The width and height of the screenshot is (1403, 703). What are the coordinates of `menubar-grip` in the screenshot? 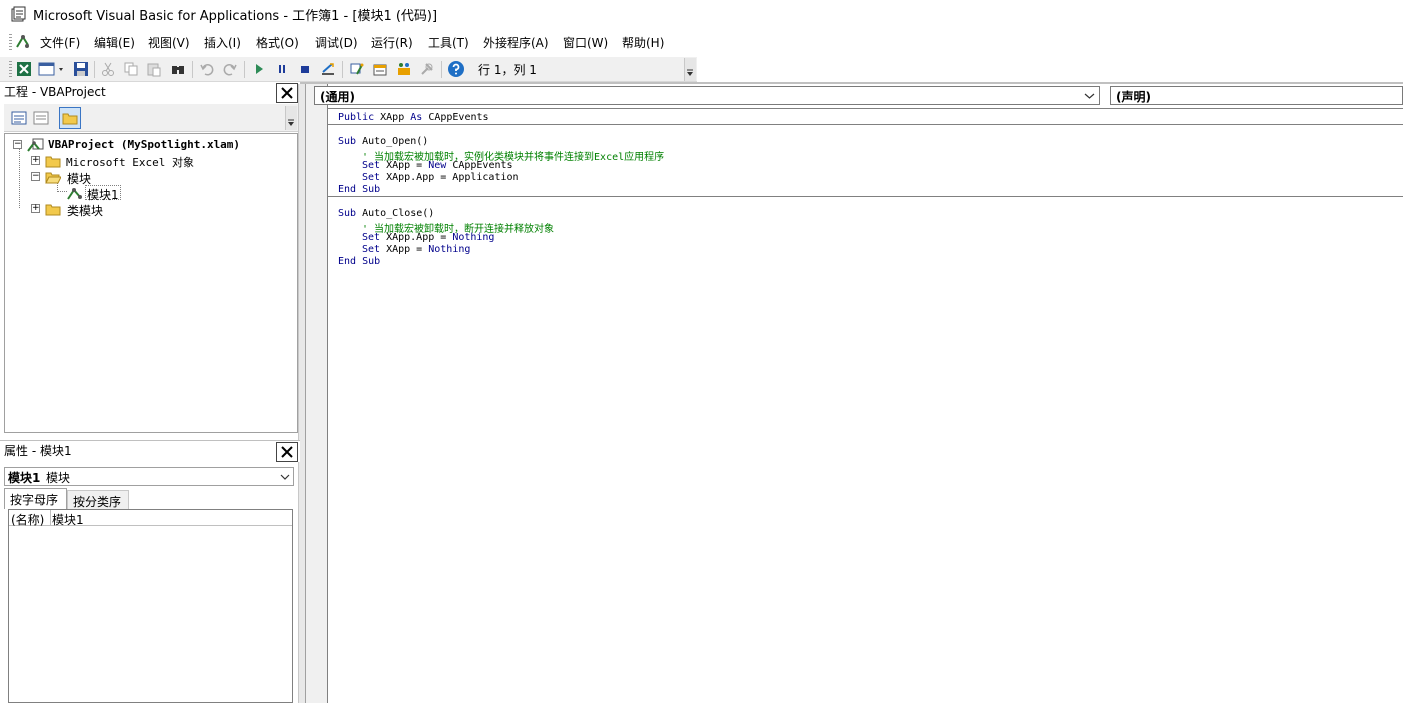 It's located at (10, 43).